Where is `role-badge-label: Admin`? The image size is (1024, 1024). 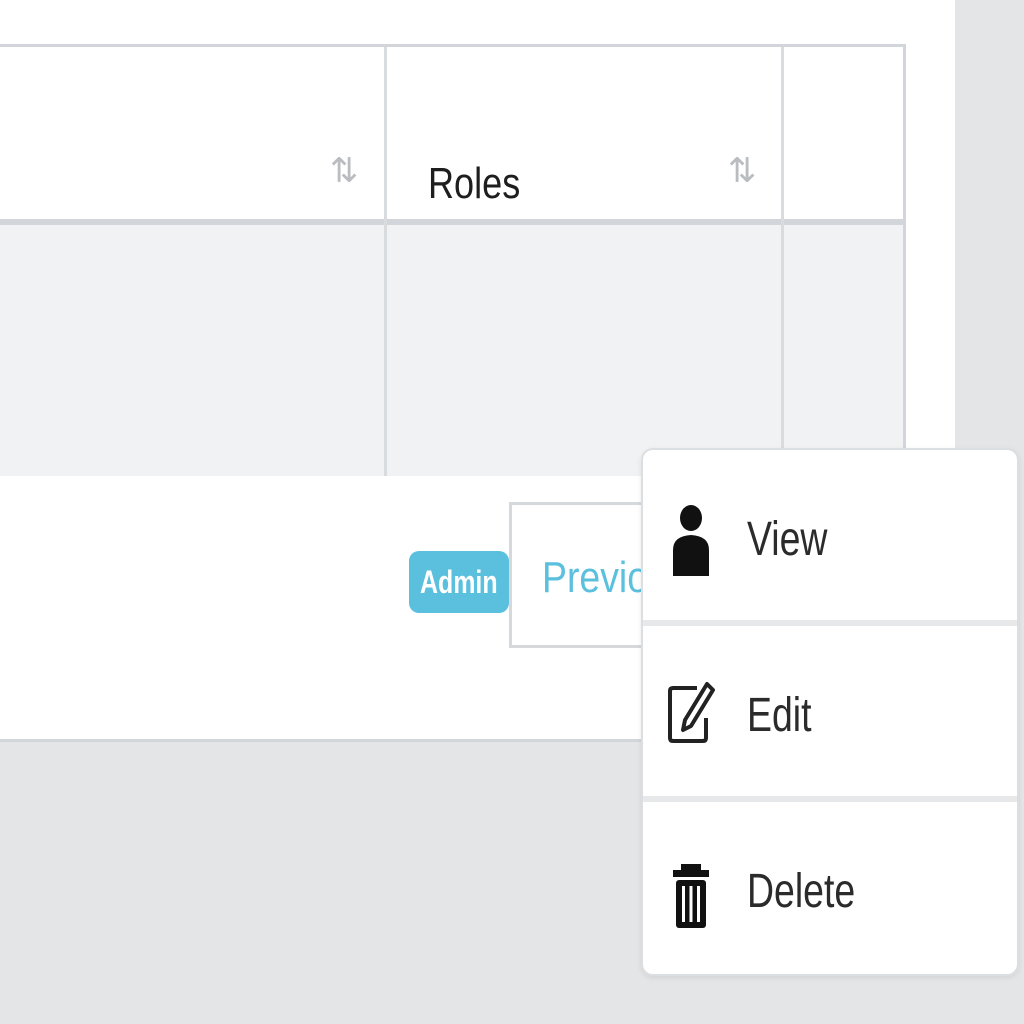
role-badge-label: Admin is located at coordinates (459, 582).